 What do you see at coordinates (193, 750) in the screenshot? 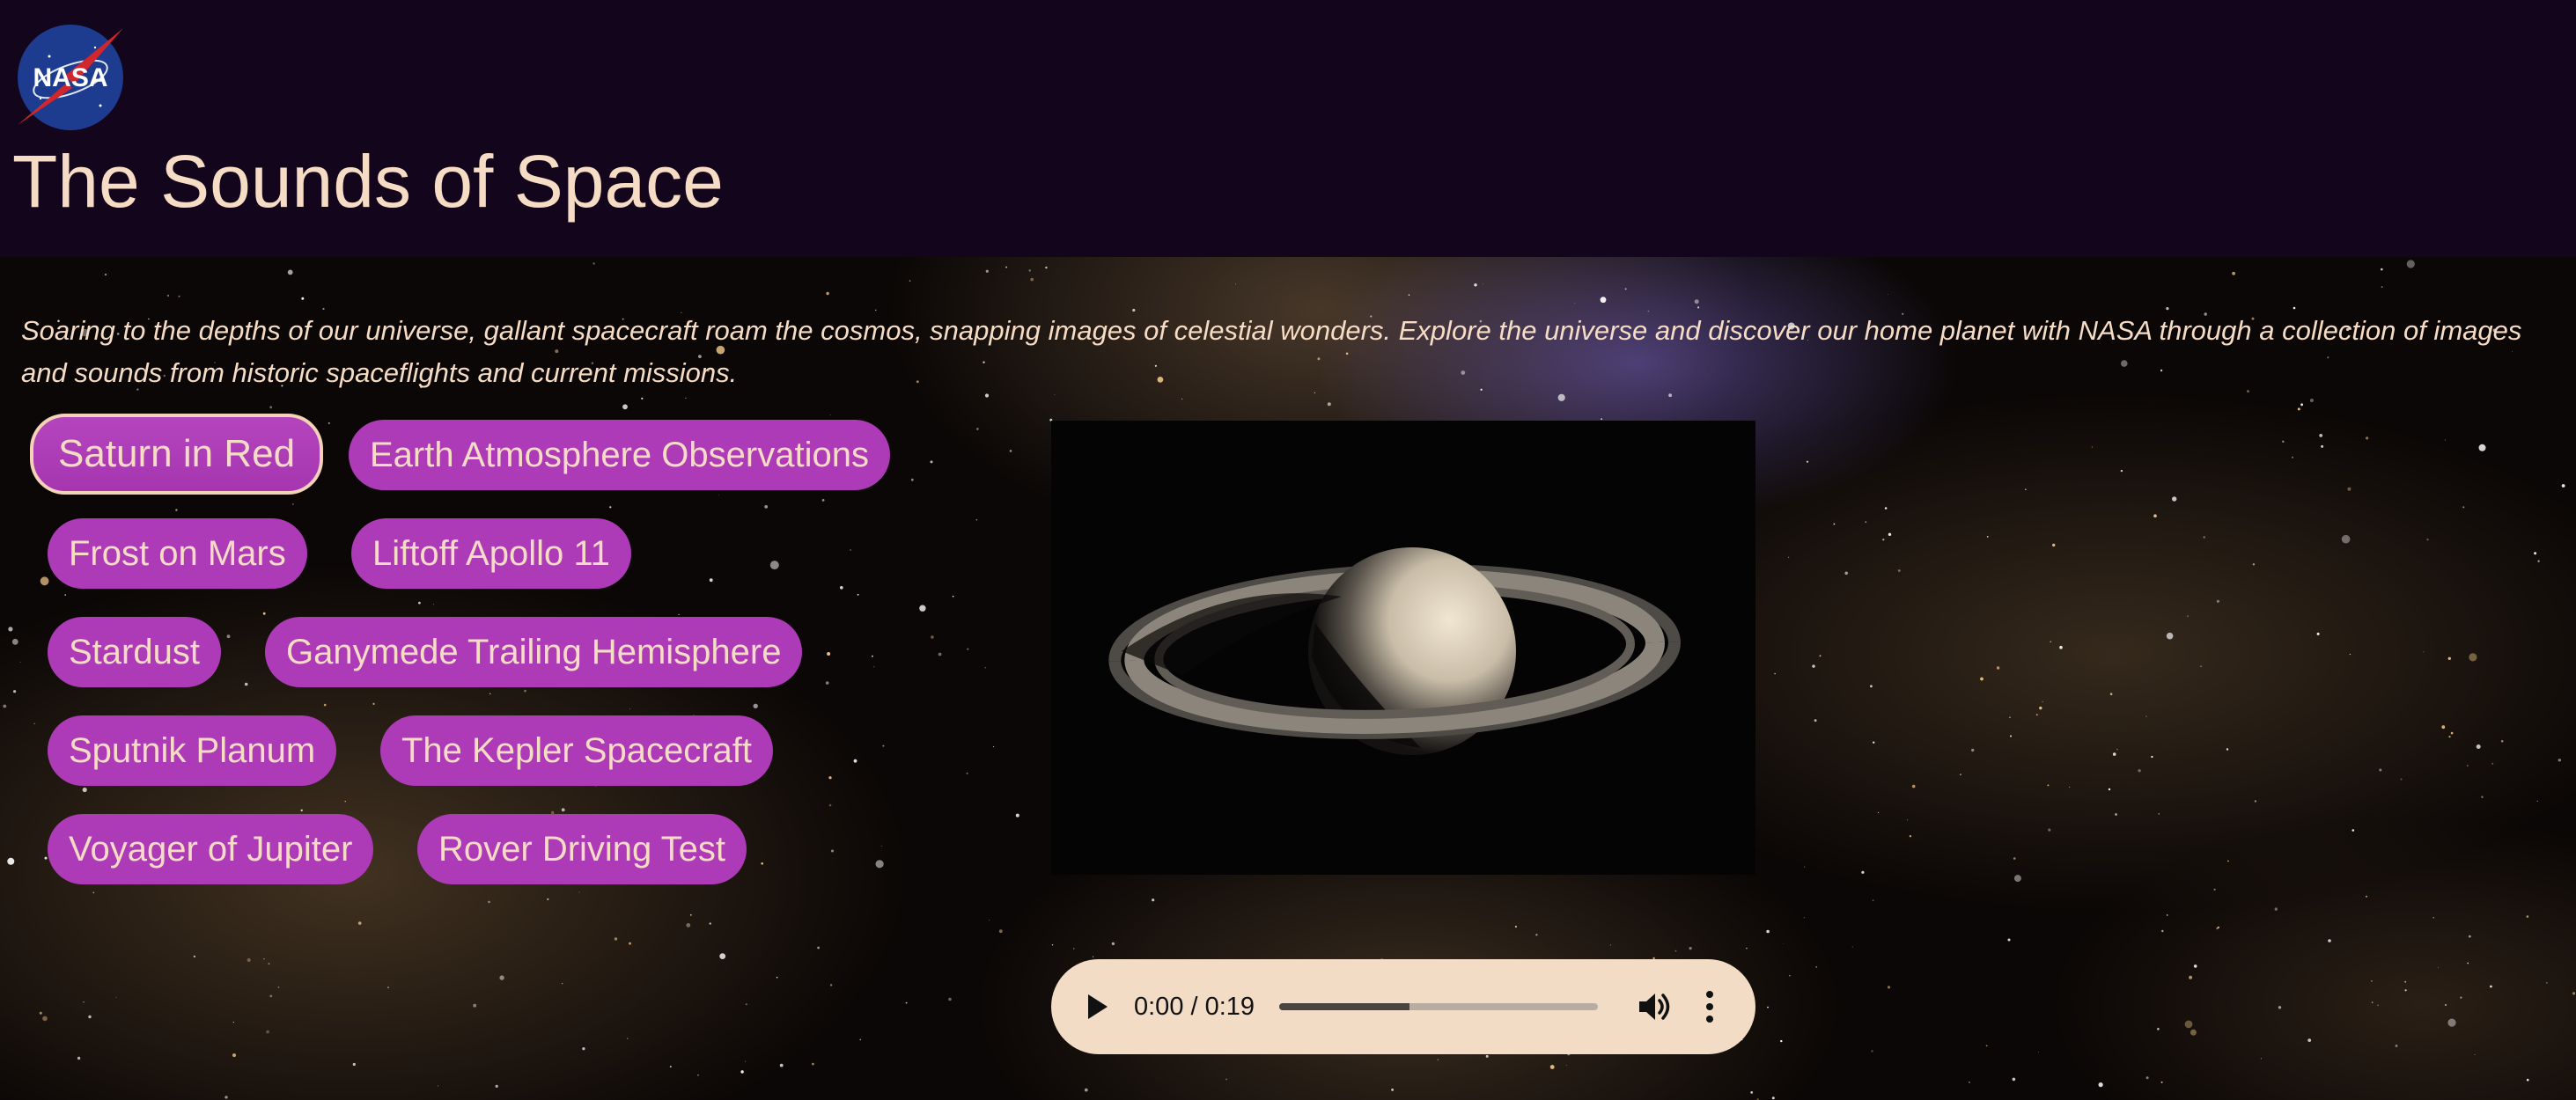
I see `sound-button-sputnik-planum: Sputnik Planum` at bounding box center [193, 750].